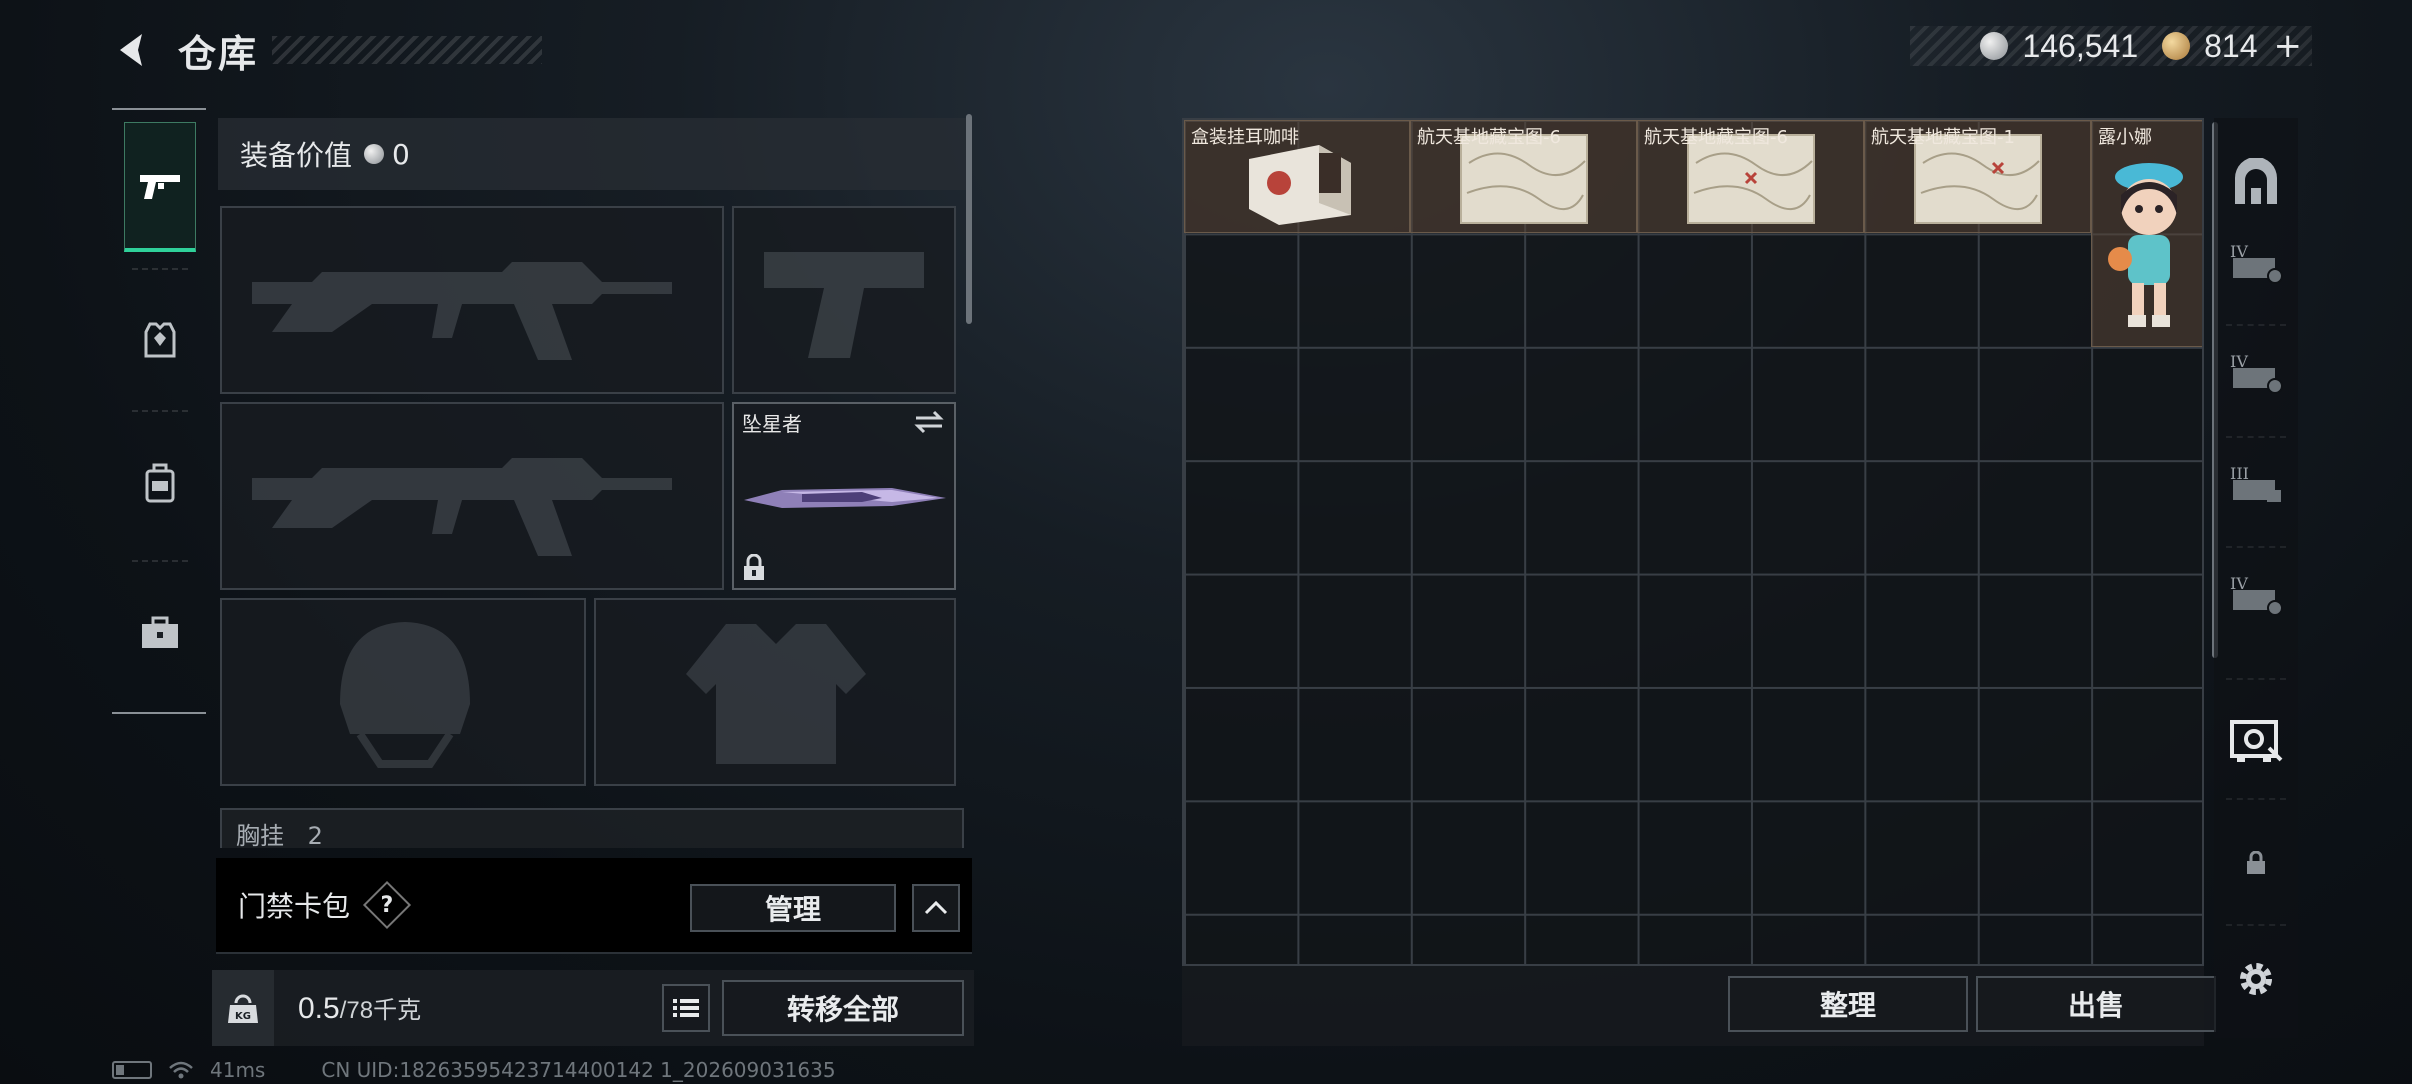  Describe the element at coordinates (2145, 245) in the screenshot. I see `figurine-icon` at that location.